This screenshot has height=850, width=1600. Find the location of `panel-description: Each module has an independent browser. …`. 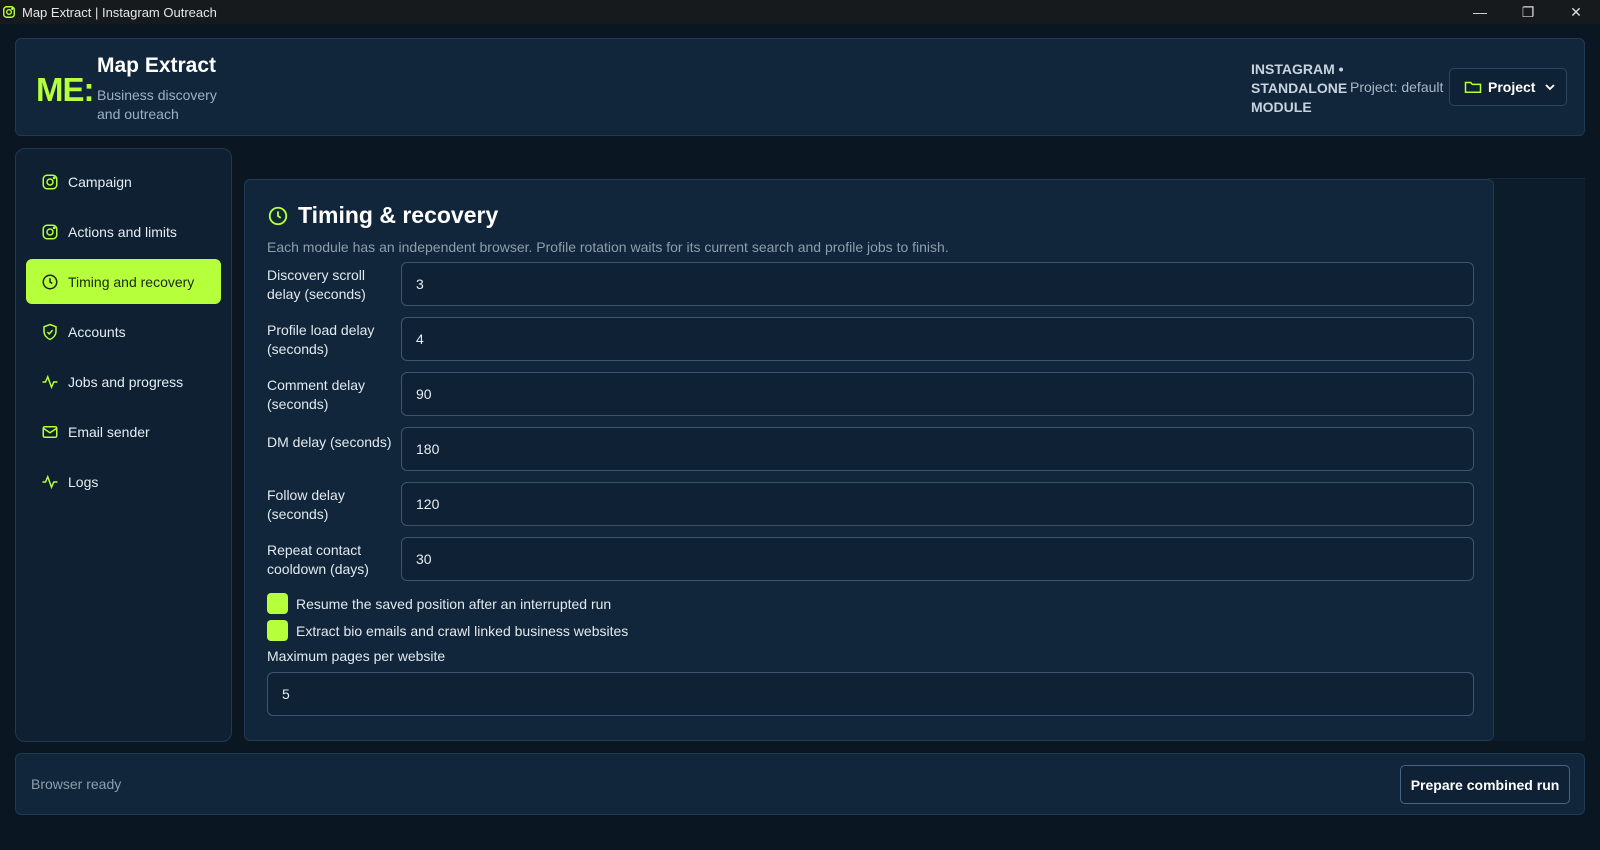

panel-description: Each module has an independent browser. … is located at coordinates (608, 247).